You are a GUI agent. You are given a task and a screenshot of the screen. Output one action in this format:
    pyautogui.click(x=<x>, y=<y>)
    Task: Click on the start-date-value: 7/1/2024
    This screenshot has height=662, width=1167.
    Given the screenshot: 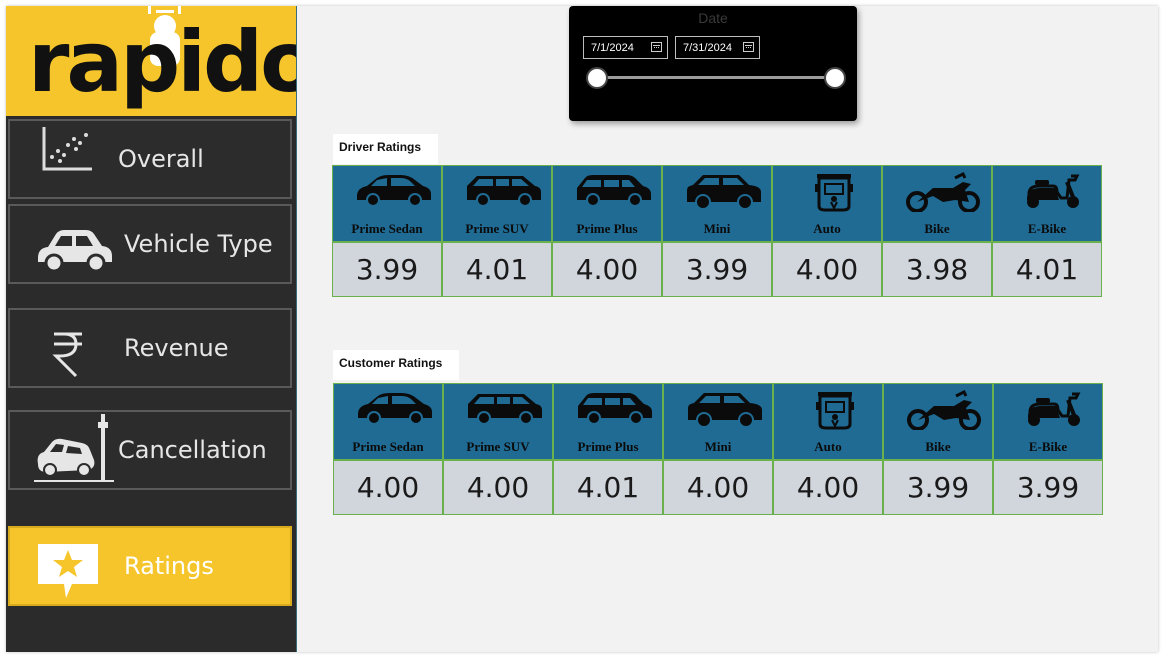 What is the action you would take?
    pyautogui.click(x=612, y=47)
    